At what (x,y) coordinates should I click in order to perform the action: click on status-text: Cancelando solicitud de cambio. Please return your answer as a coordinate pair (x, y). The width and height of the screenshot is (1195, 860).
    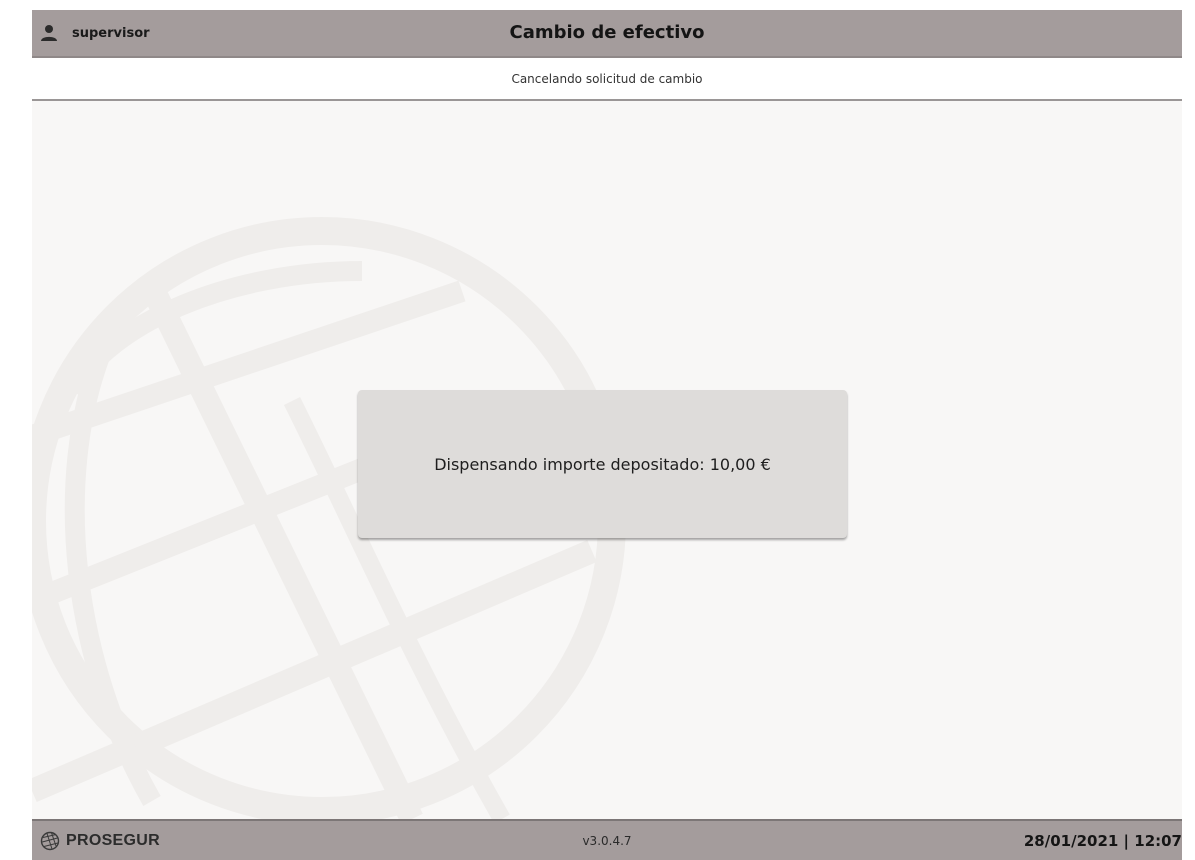
    Looking at the image, I should click on (607, 79).